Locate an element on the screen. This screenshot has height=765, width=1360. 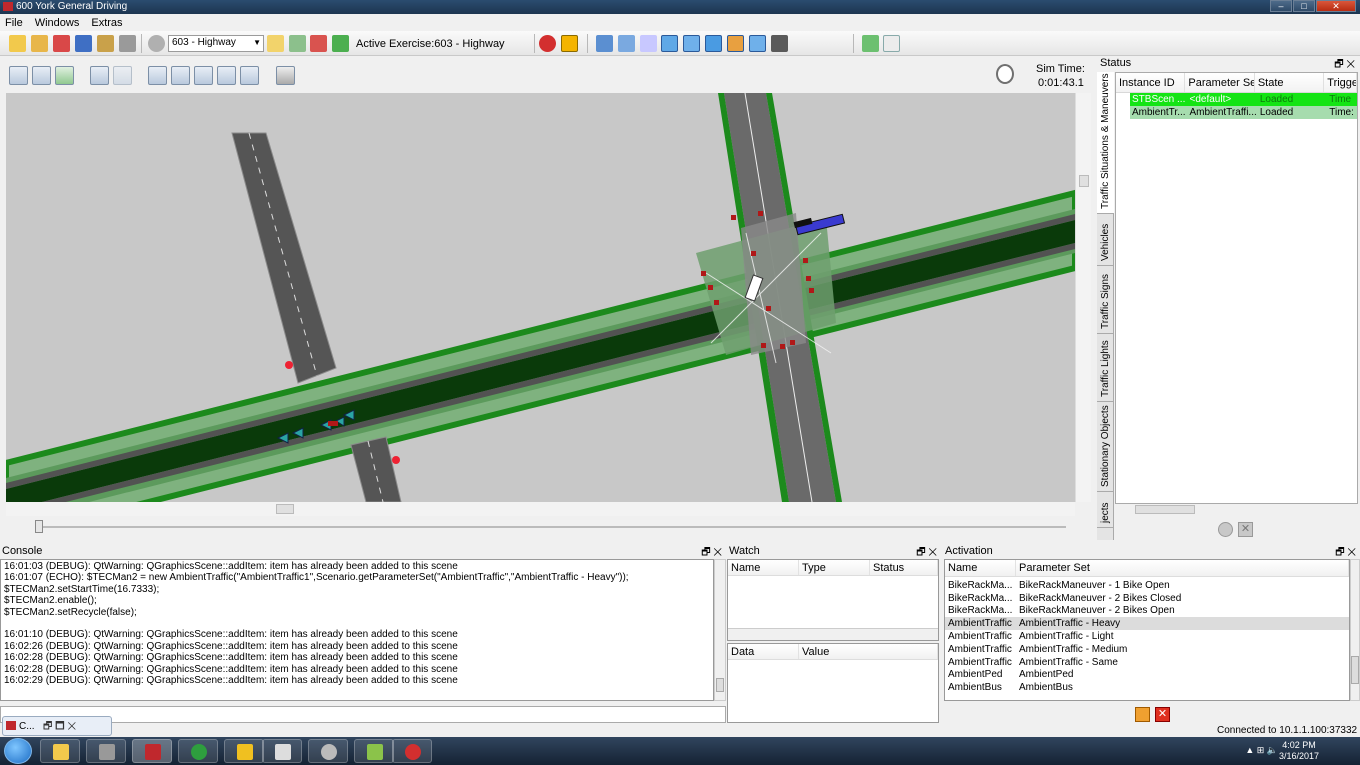
taskbar-tools is located at coordinates (106, 751).